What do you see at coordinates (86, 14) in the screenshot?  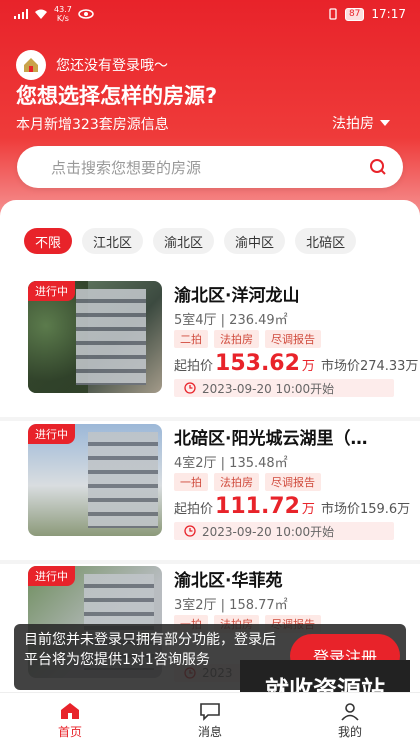 I see `eye-icon` at bounding box center [86, 14].